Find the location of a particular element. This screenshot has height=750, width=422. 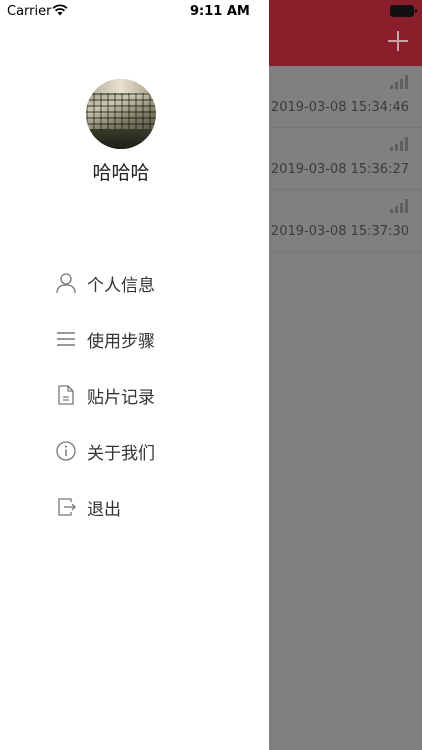

menu-label: 退出 is located at coordinates (104, 510).